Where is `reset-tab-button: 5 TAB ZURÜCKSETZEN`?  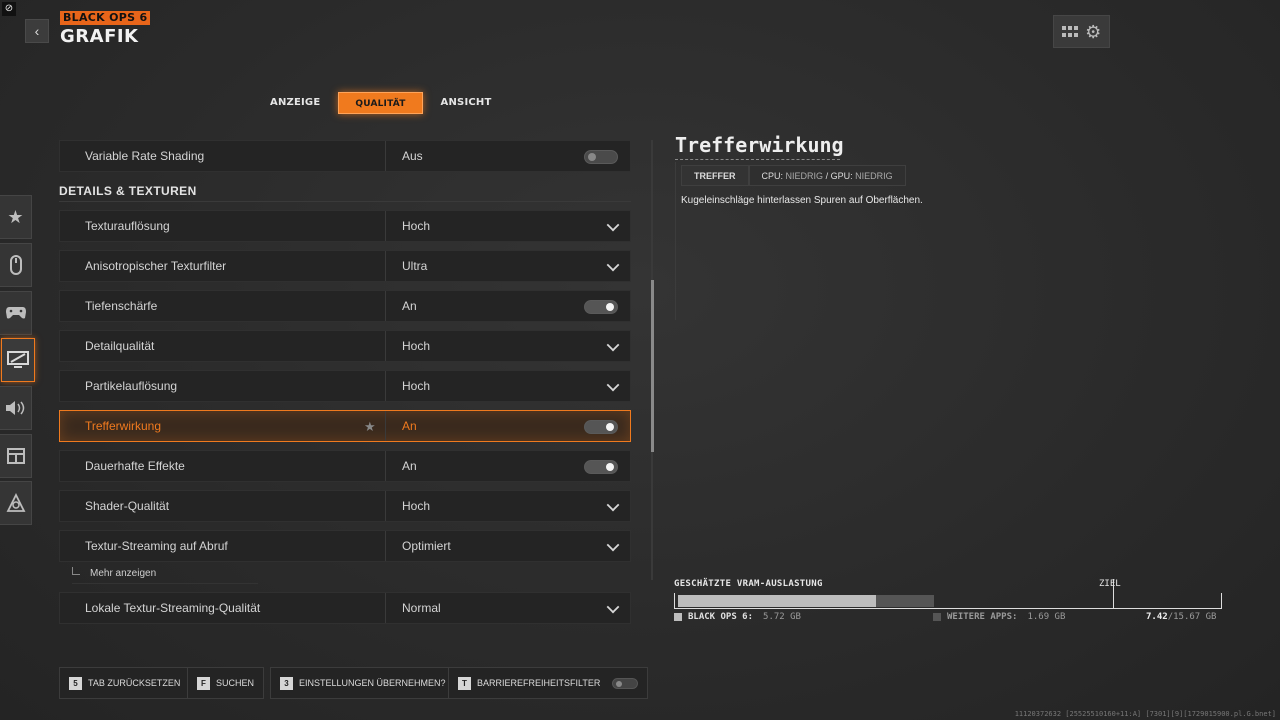 reset-tab-button: 5 TAB ZURÜCKSETZEN is located at coordinates (125, 683).